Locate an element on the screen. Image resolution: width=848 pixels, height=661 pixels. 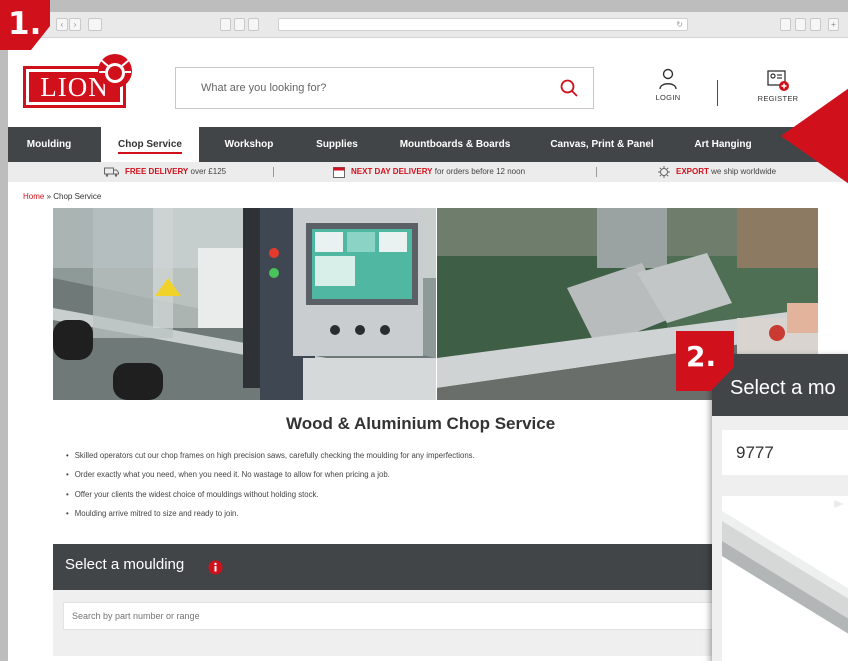
usp-free-delivery: FREE DELIVERY over £125 is located at coordinates (165, 172).